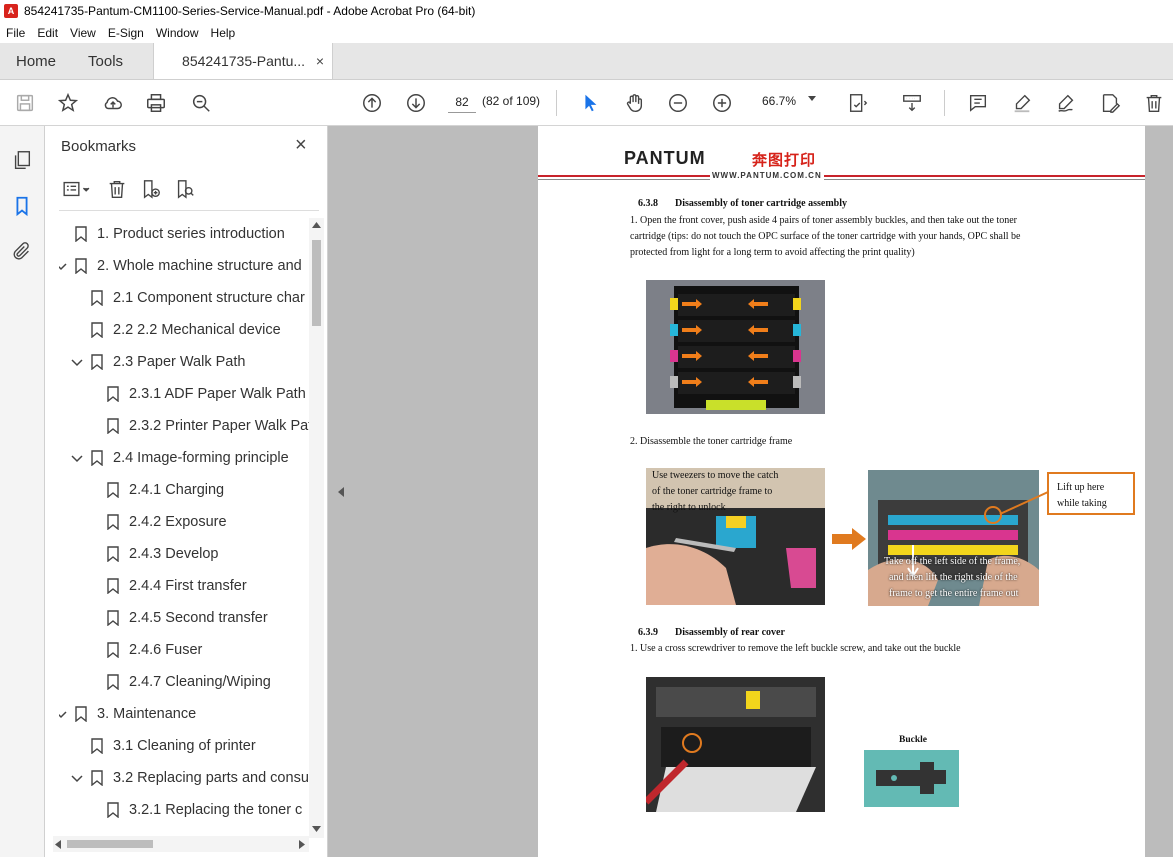  What do you see at coordinates (978, 103) in the screenshot?
I see `comment-icon` at bounding box center [978, 103].